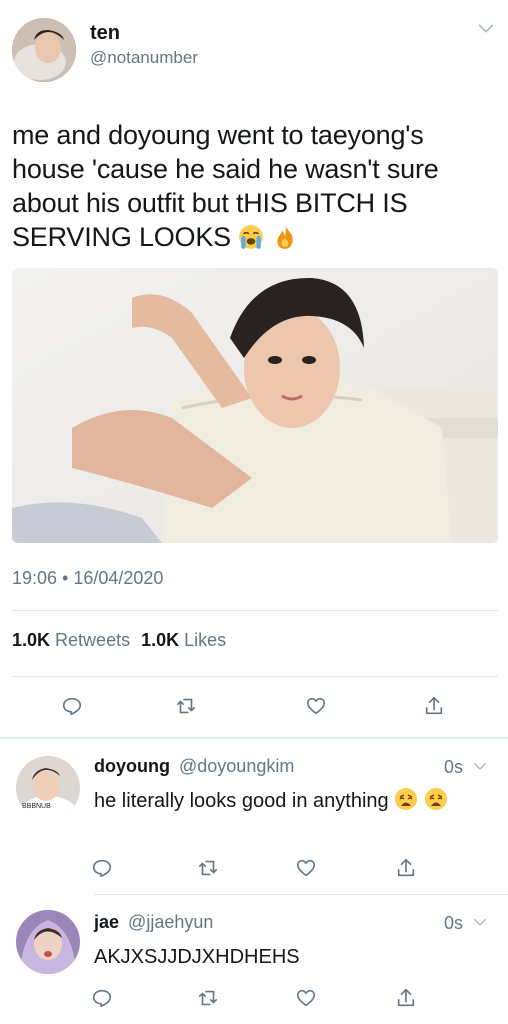  Describe the element at coordinates (236, 766) in the screenshot. I see `reply-author-handle: @doyoungkim` at that location.